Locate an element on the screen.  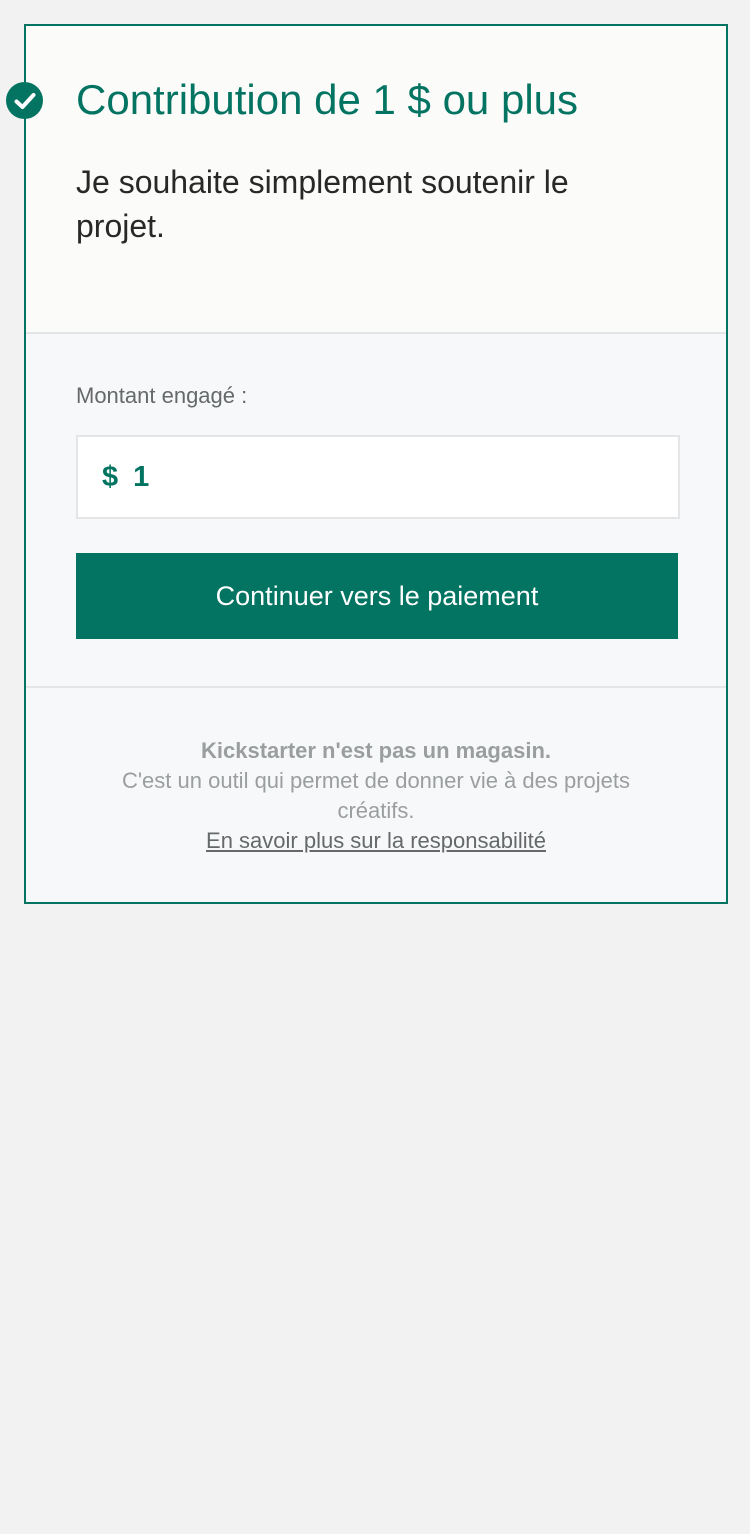
pledge-amount-value: 1 is located at coordinates (141, 477).